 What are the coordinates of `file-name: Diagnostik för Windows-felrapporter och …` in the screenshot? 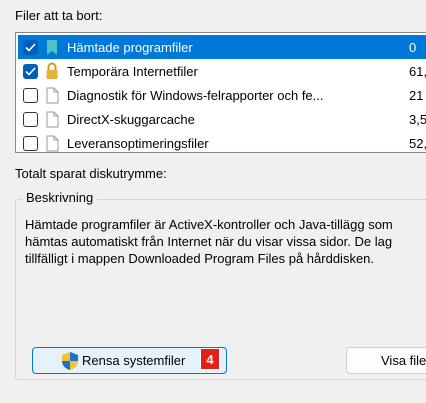 It's located at (195, 95).